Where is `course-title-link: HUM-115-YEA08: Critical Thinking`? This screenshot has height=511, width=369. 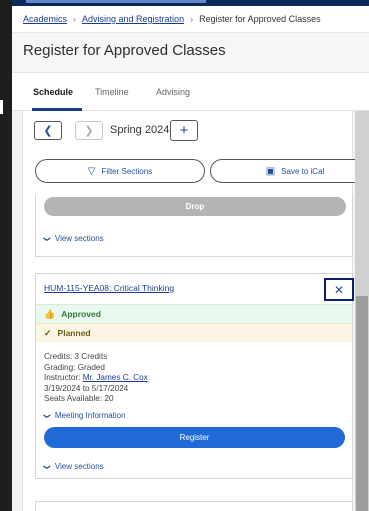 course-title-link: HUM-115-YEA08: Critical Thinking is located at coordinates (109, 288).